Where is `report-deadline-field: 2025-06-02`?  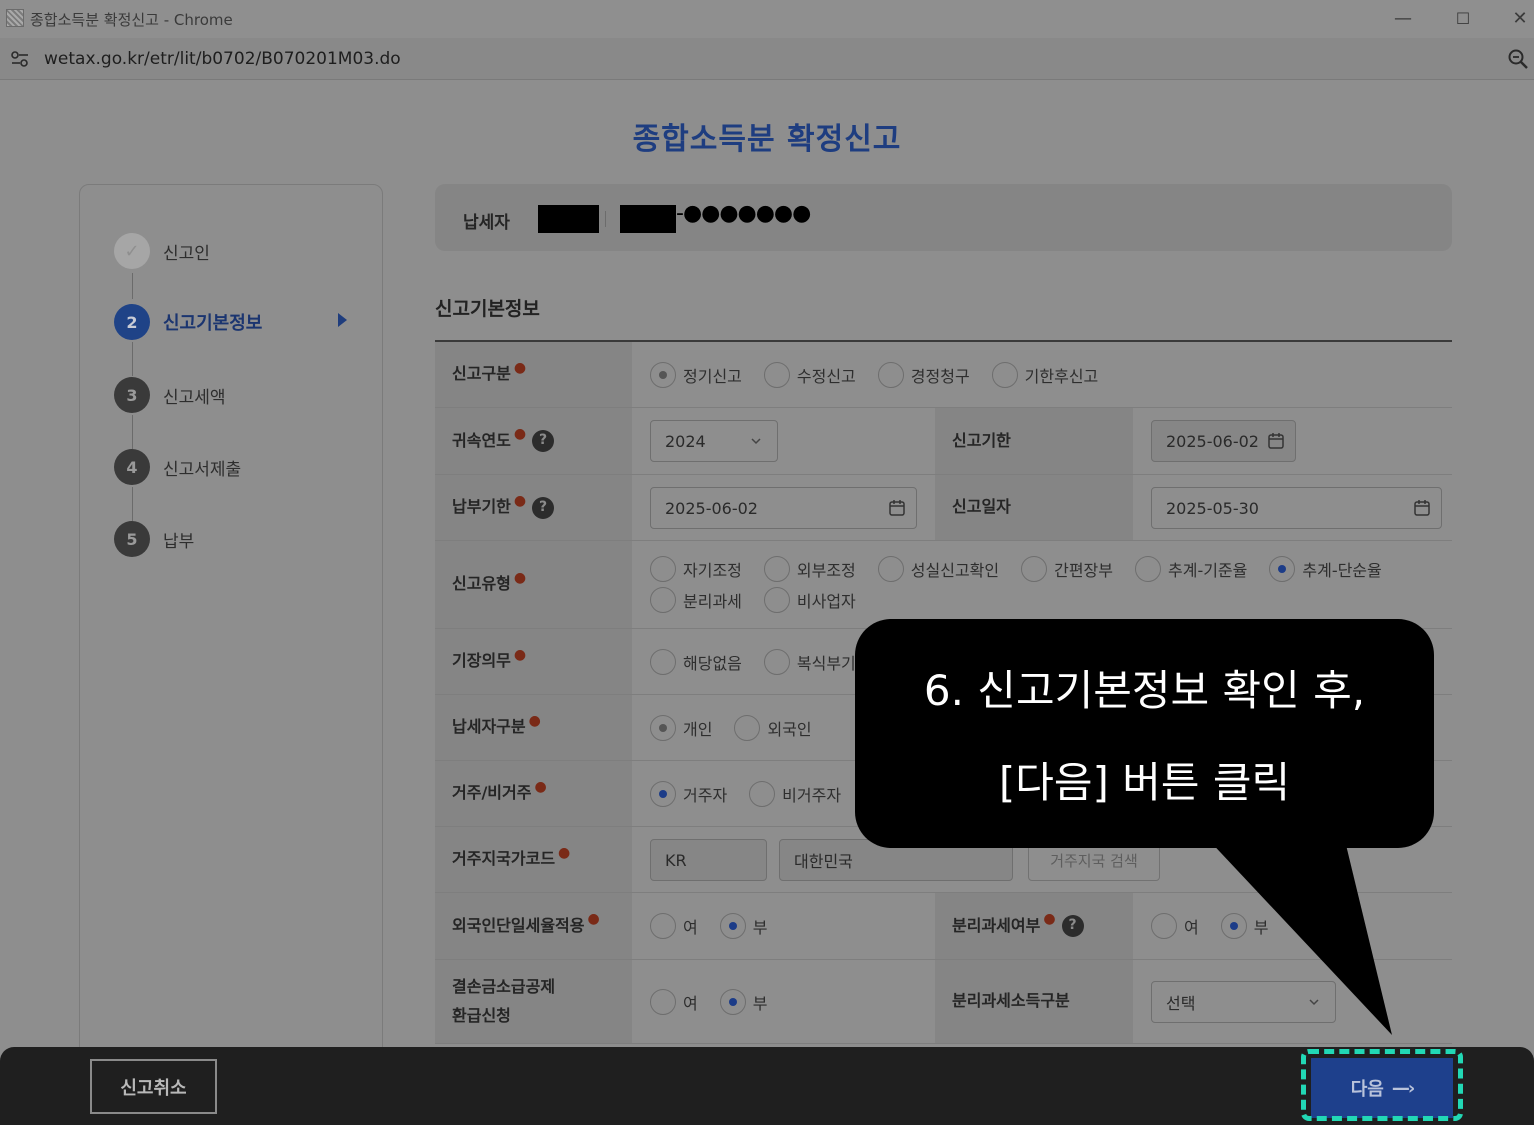
report-deadline-field: 2025-06-02 is located at coordinates (1223, 441).